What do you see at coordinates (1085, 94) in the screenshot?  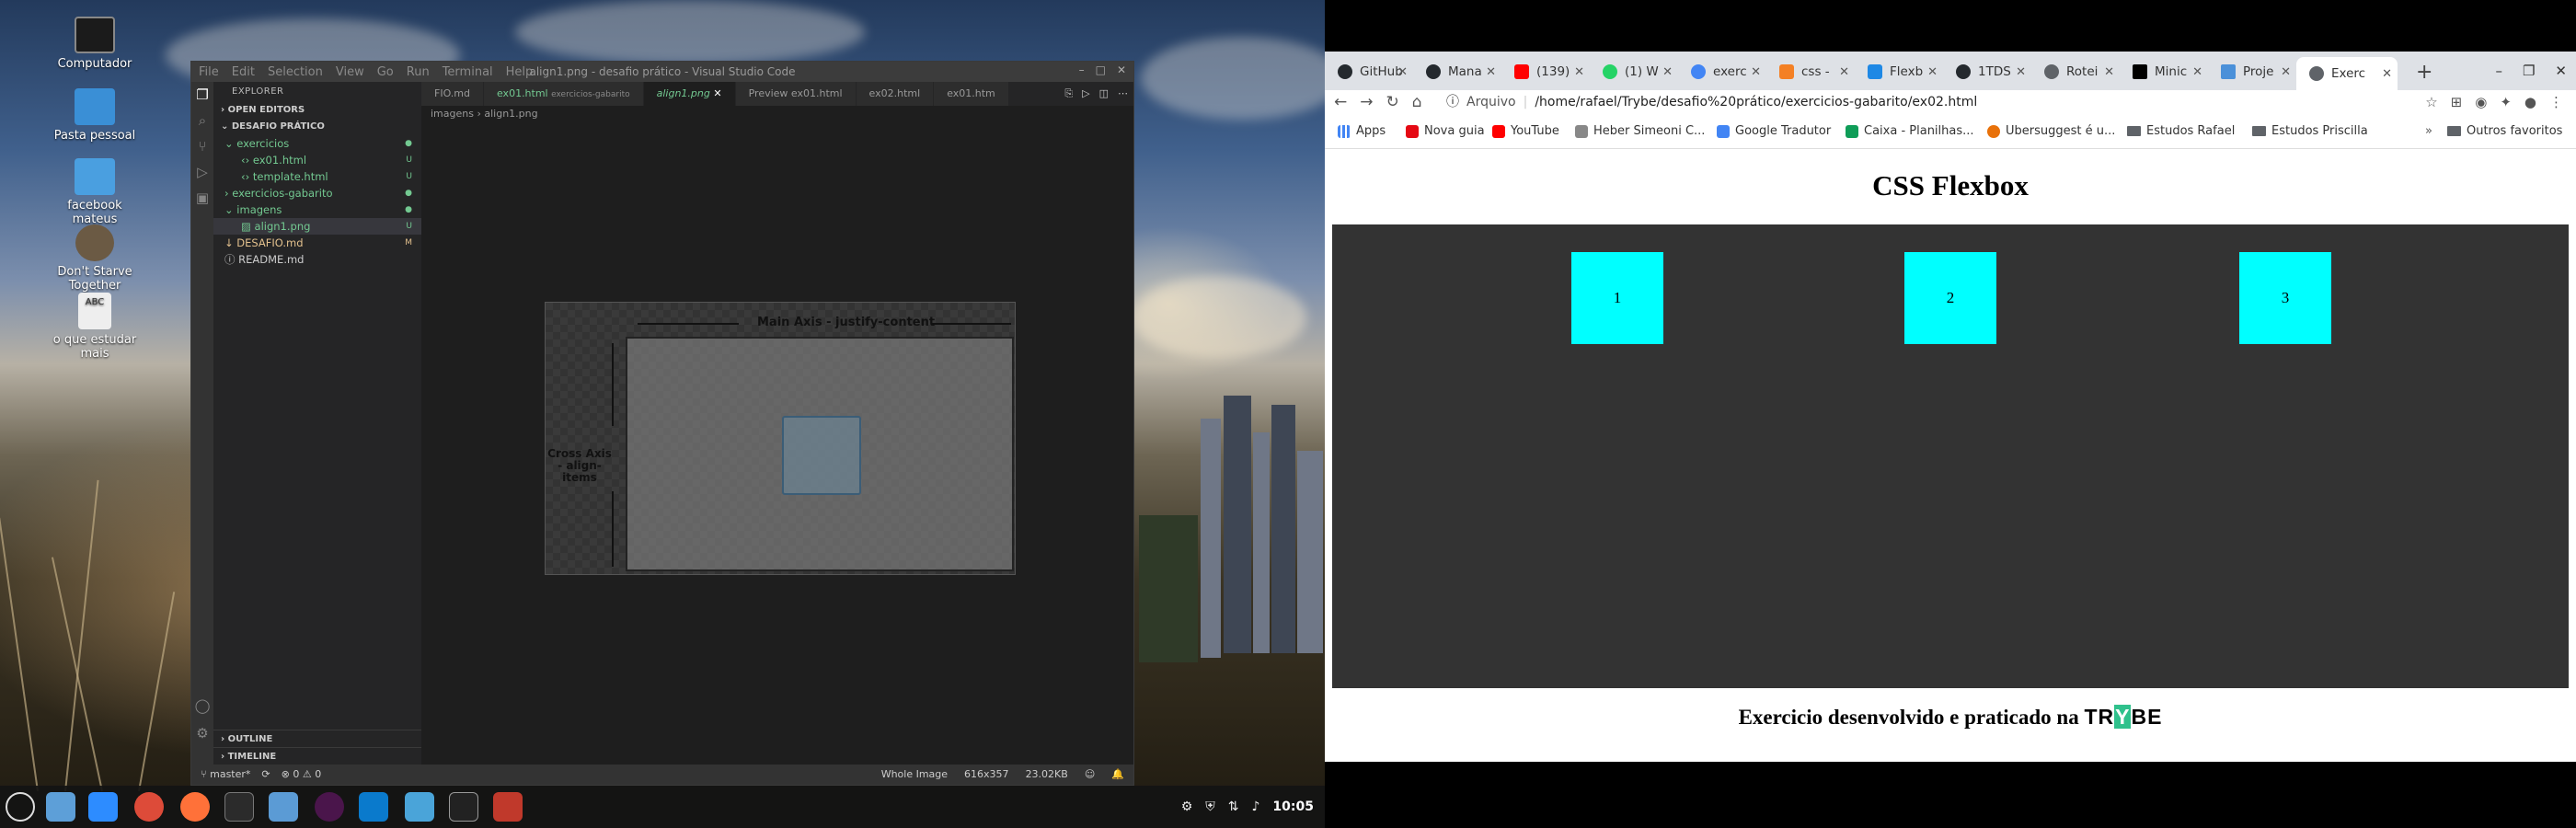 I see `run-icon: ▷` at bounding box center [1085, 94].